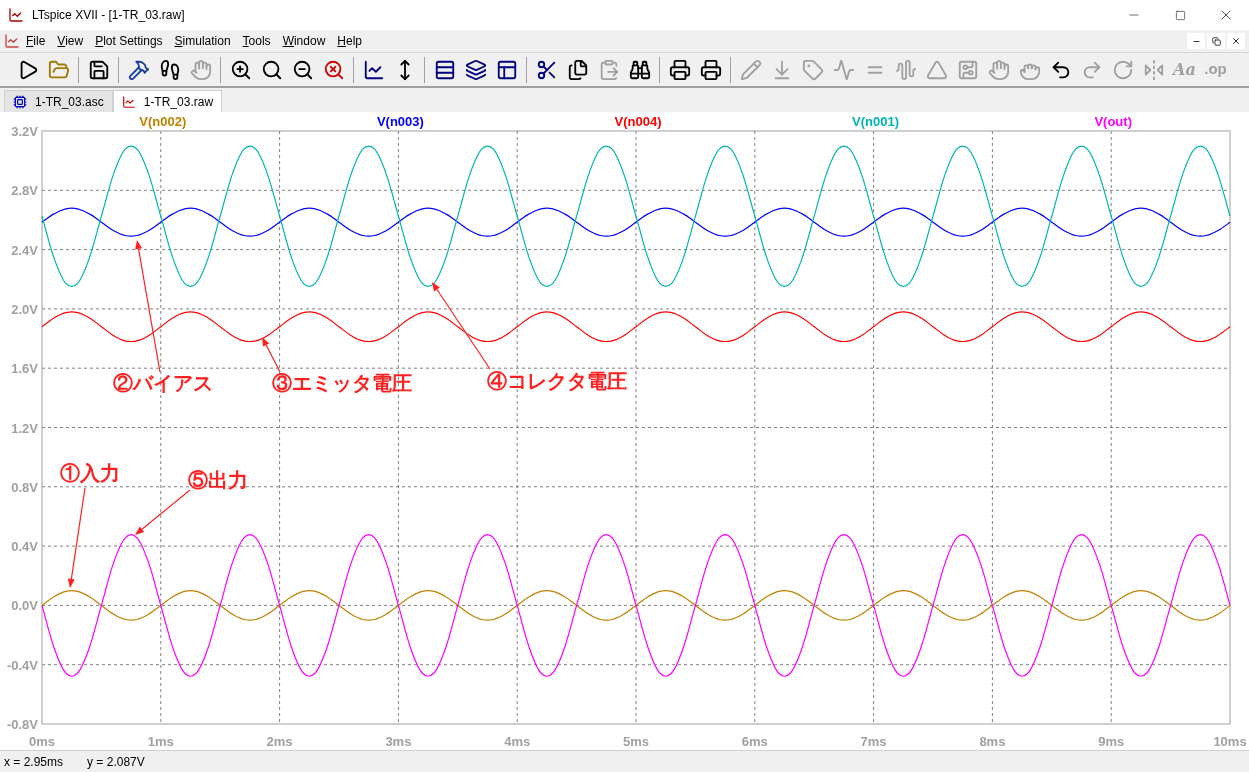 Image resolution: width=1249 pixels, height=772 pixels. What do you see at coordinates (636, 741) in the screenshot?
I see `x-tick-label: 5ms` at bounding box center [636, 741].